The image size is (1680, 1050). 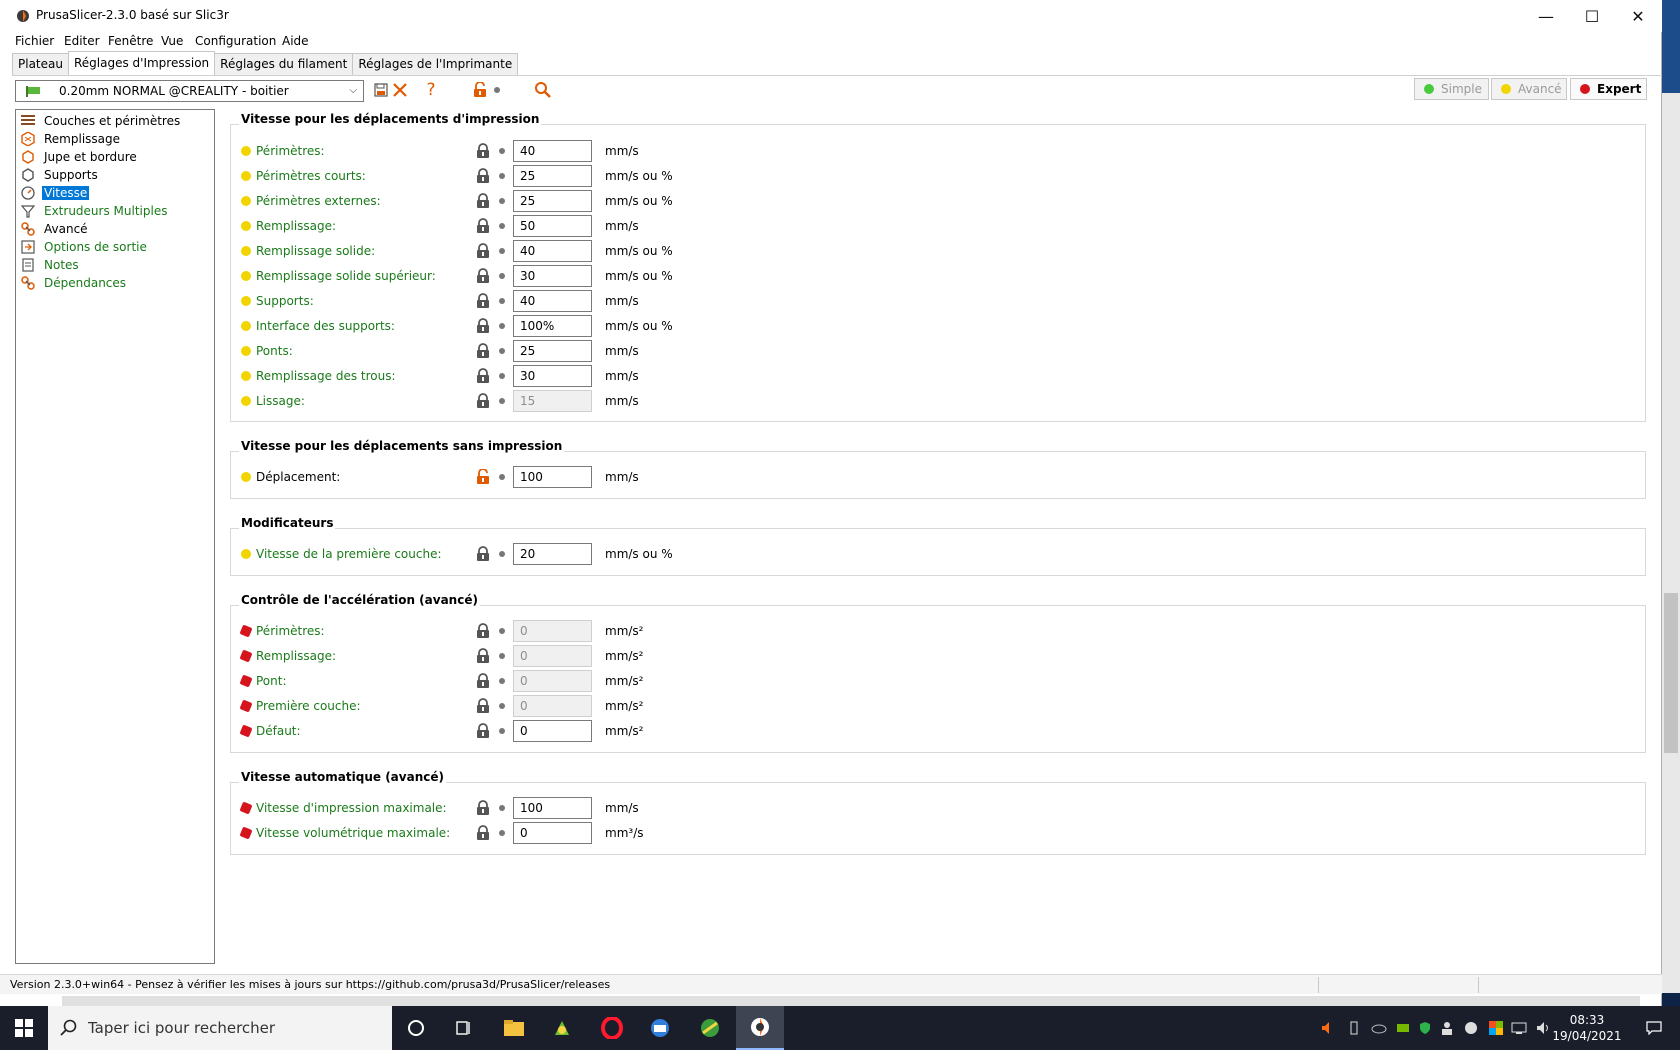 I want to click on preset-dropdown: 0.20mm NORMAL @CREALITY - boitier ⌵, so click(x=189, y=91).